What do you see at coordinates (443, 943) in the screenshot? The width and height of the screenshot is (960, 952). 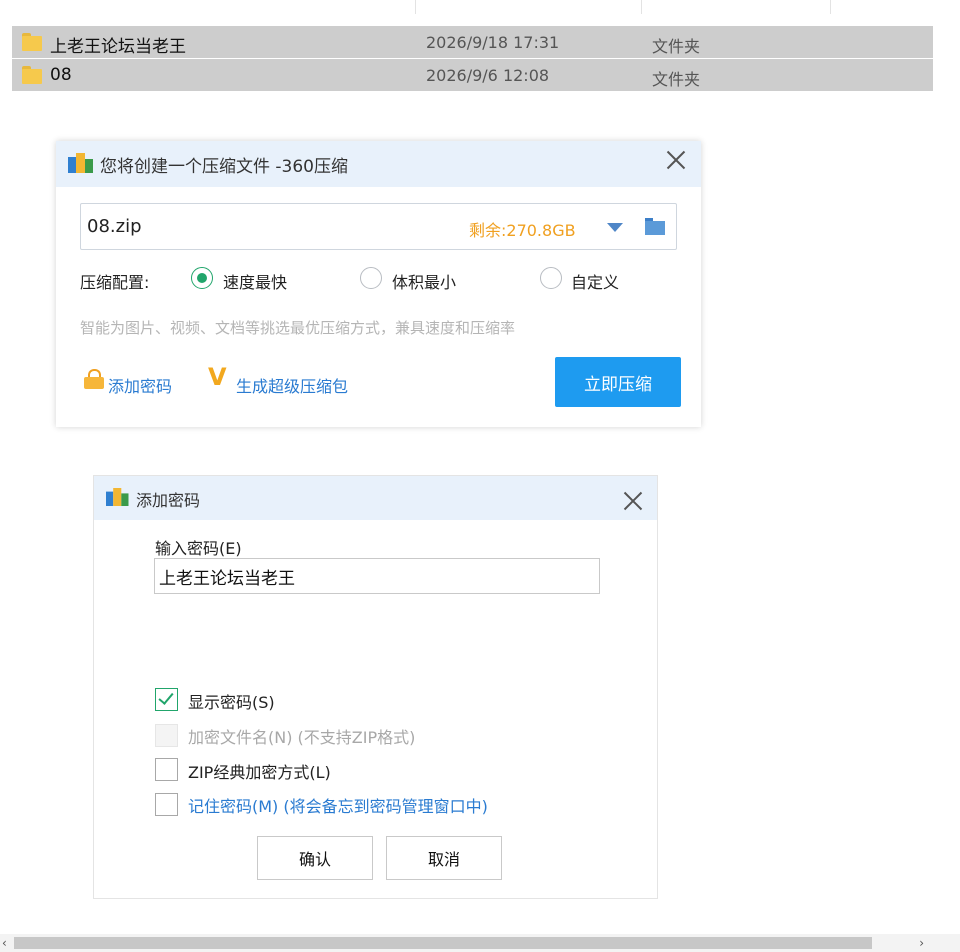 I see `scrollbar-thumb` at bounding box center [443, 943].